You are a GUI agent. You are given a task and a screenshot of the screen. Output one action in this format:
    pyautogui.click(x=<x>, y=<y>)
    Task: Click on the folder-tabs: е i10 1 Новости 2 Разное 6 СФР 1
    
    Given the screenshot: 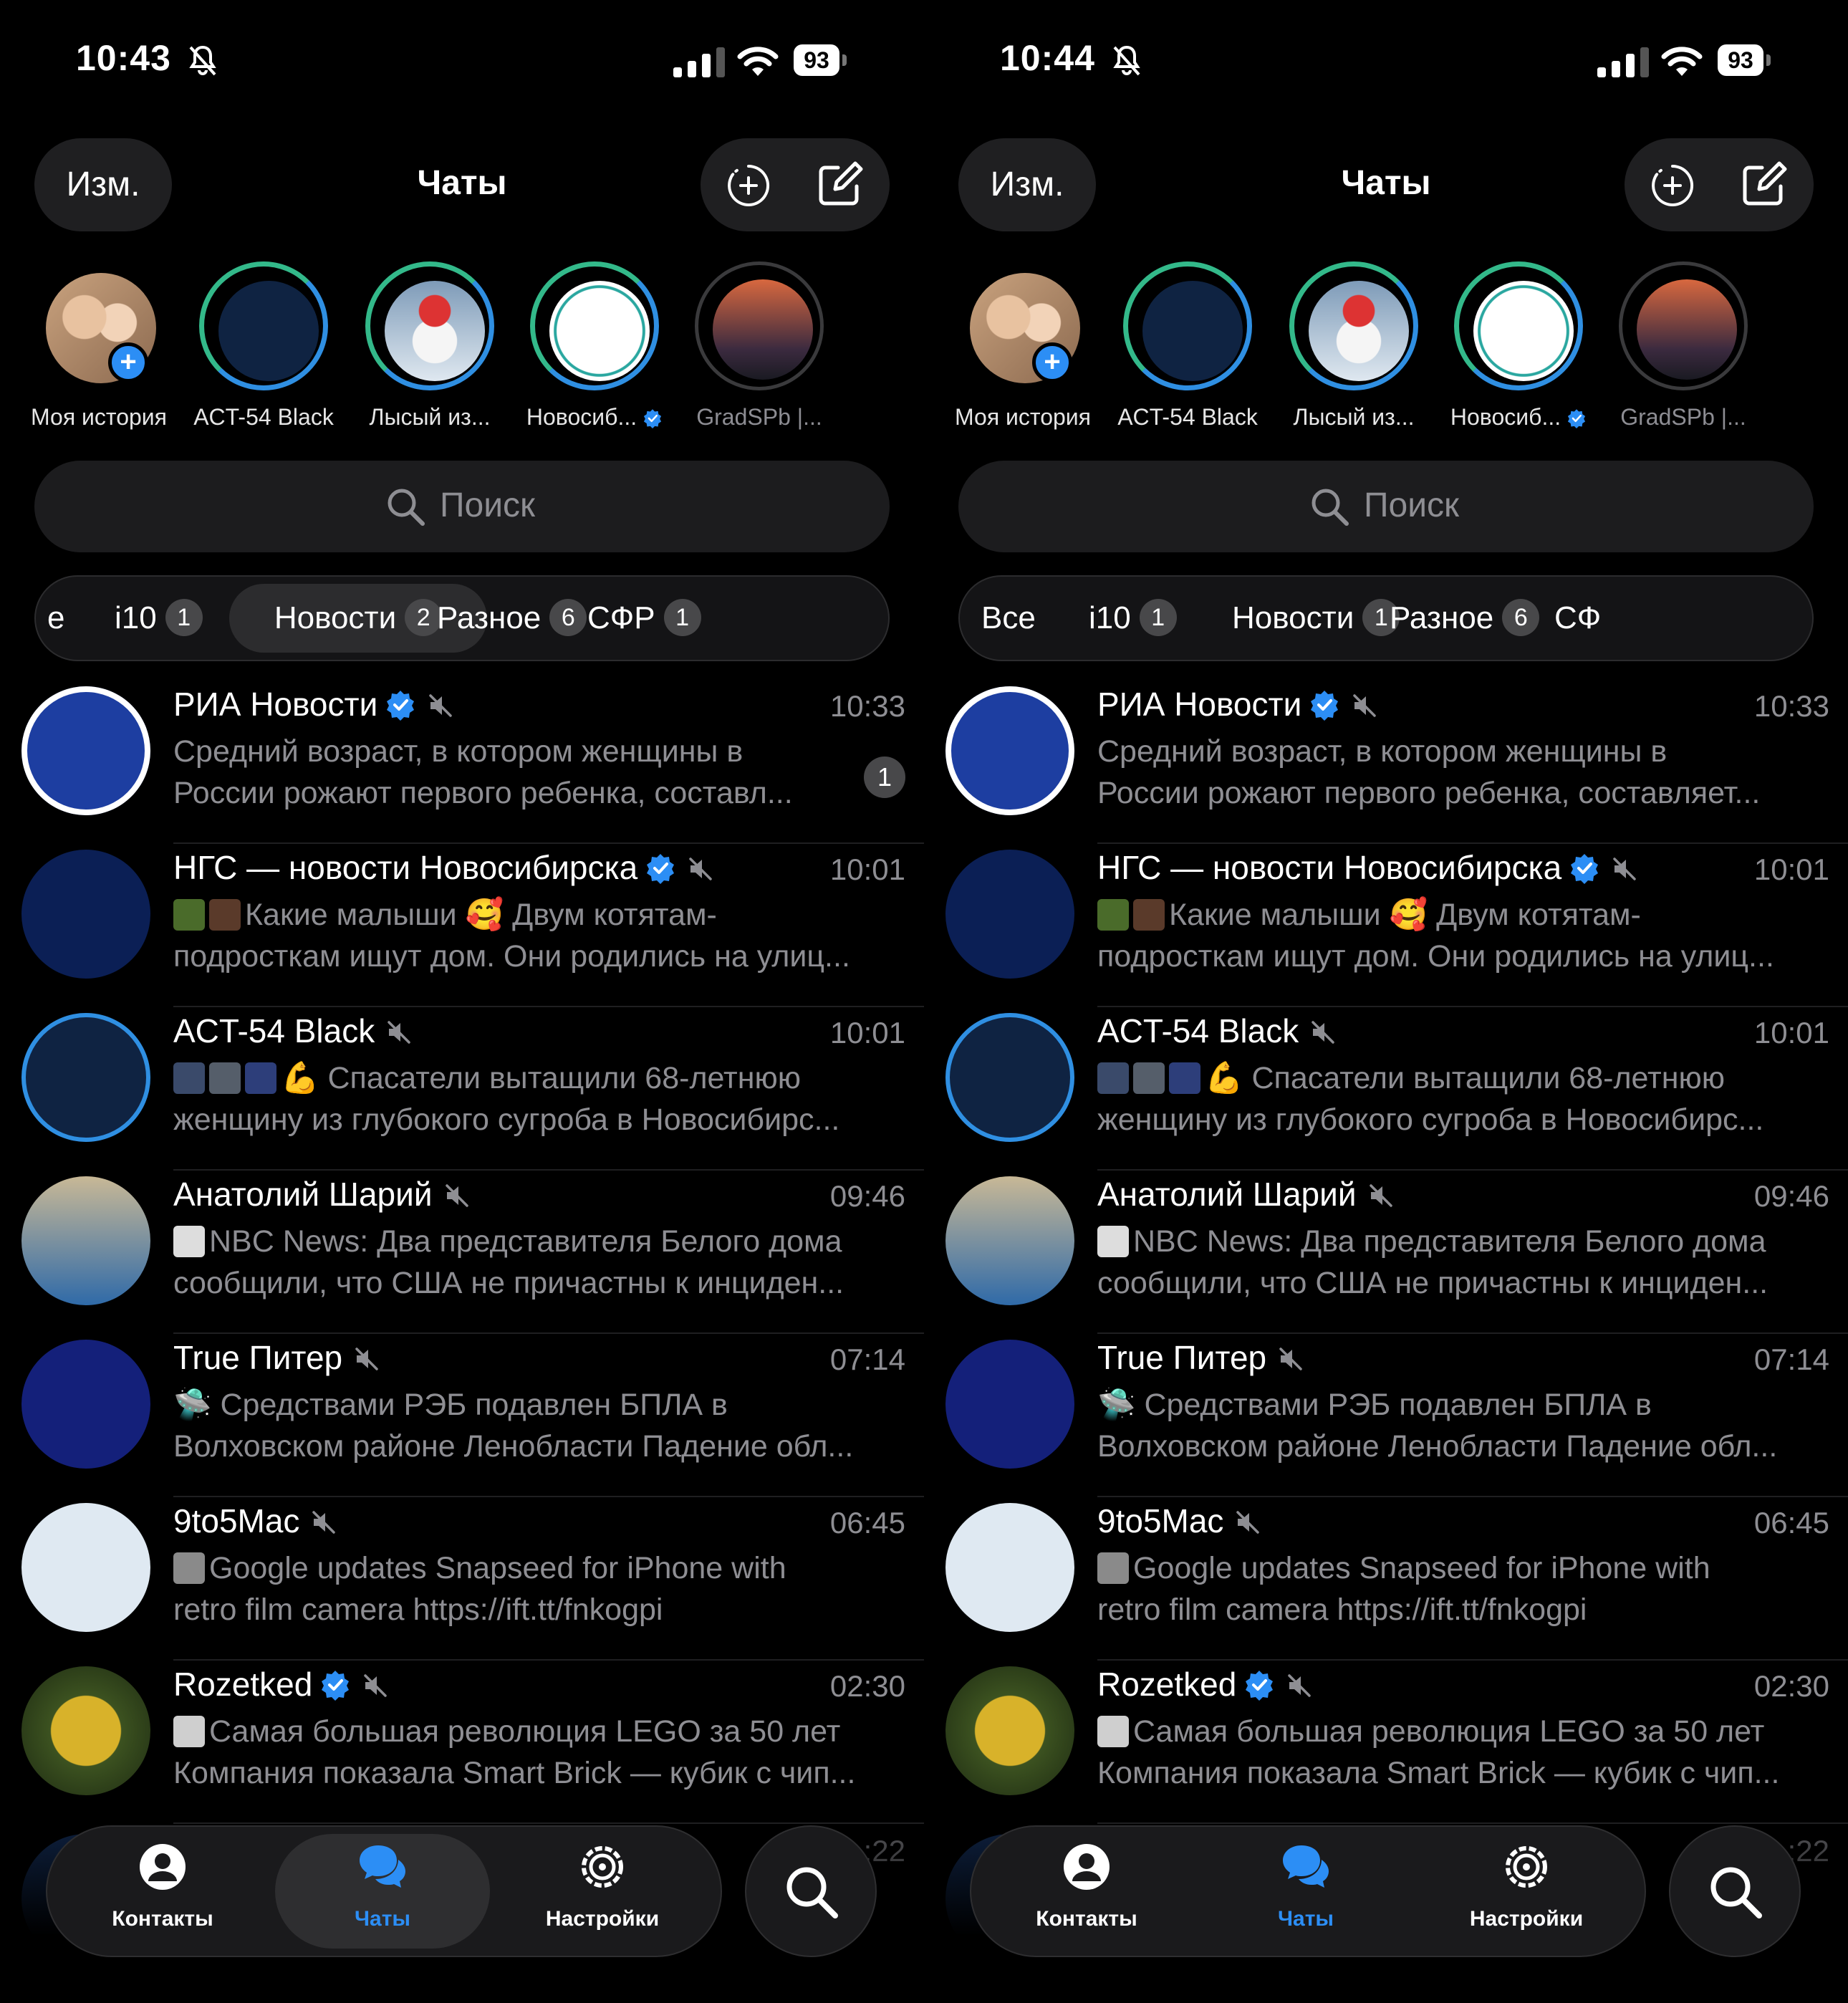 What is the action you would take?
    pyautogui.click(x=462, y=618)
    